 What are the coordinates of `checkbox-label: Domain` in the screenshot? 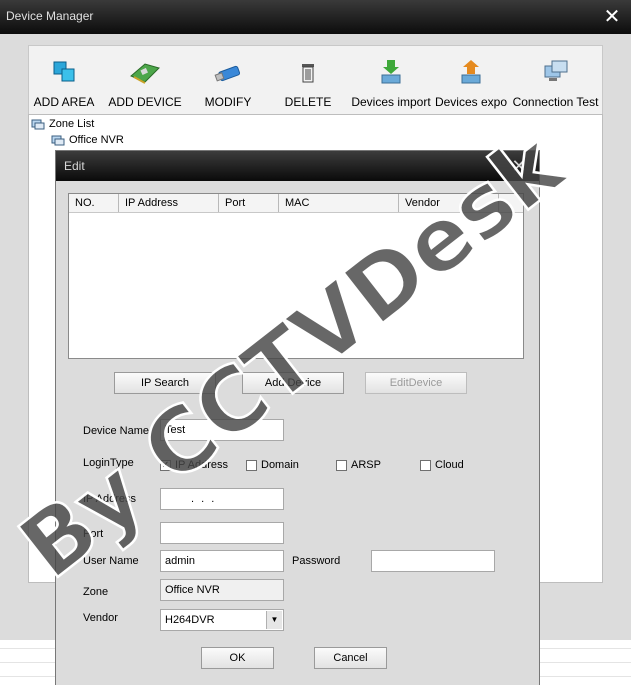 It's located at (280, 465).